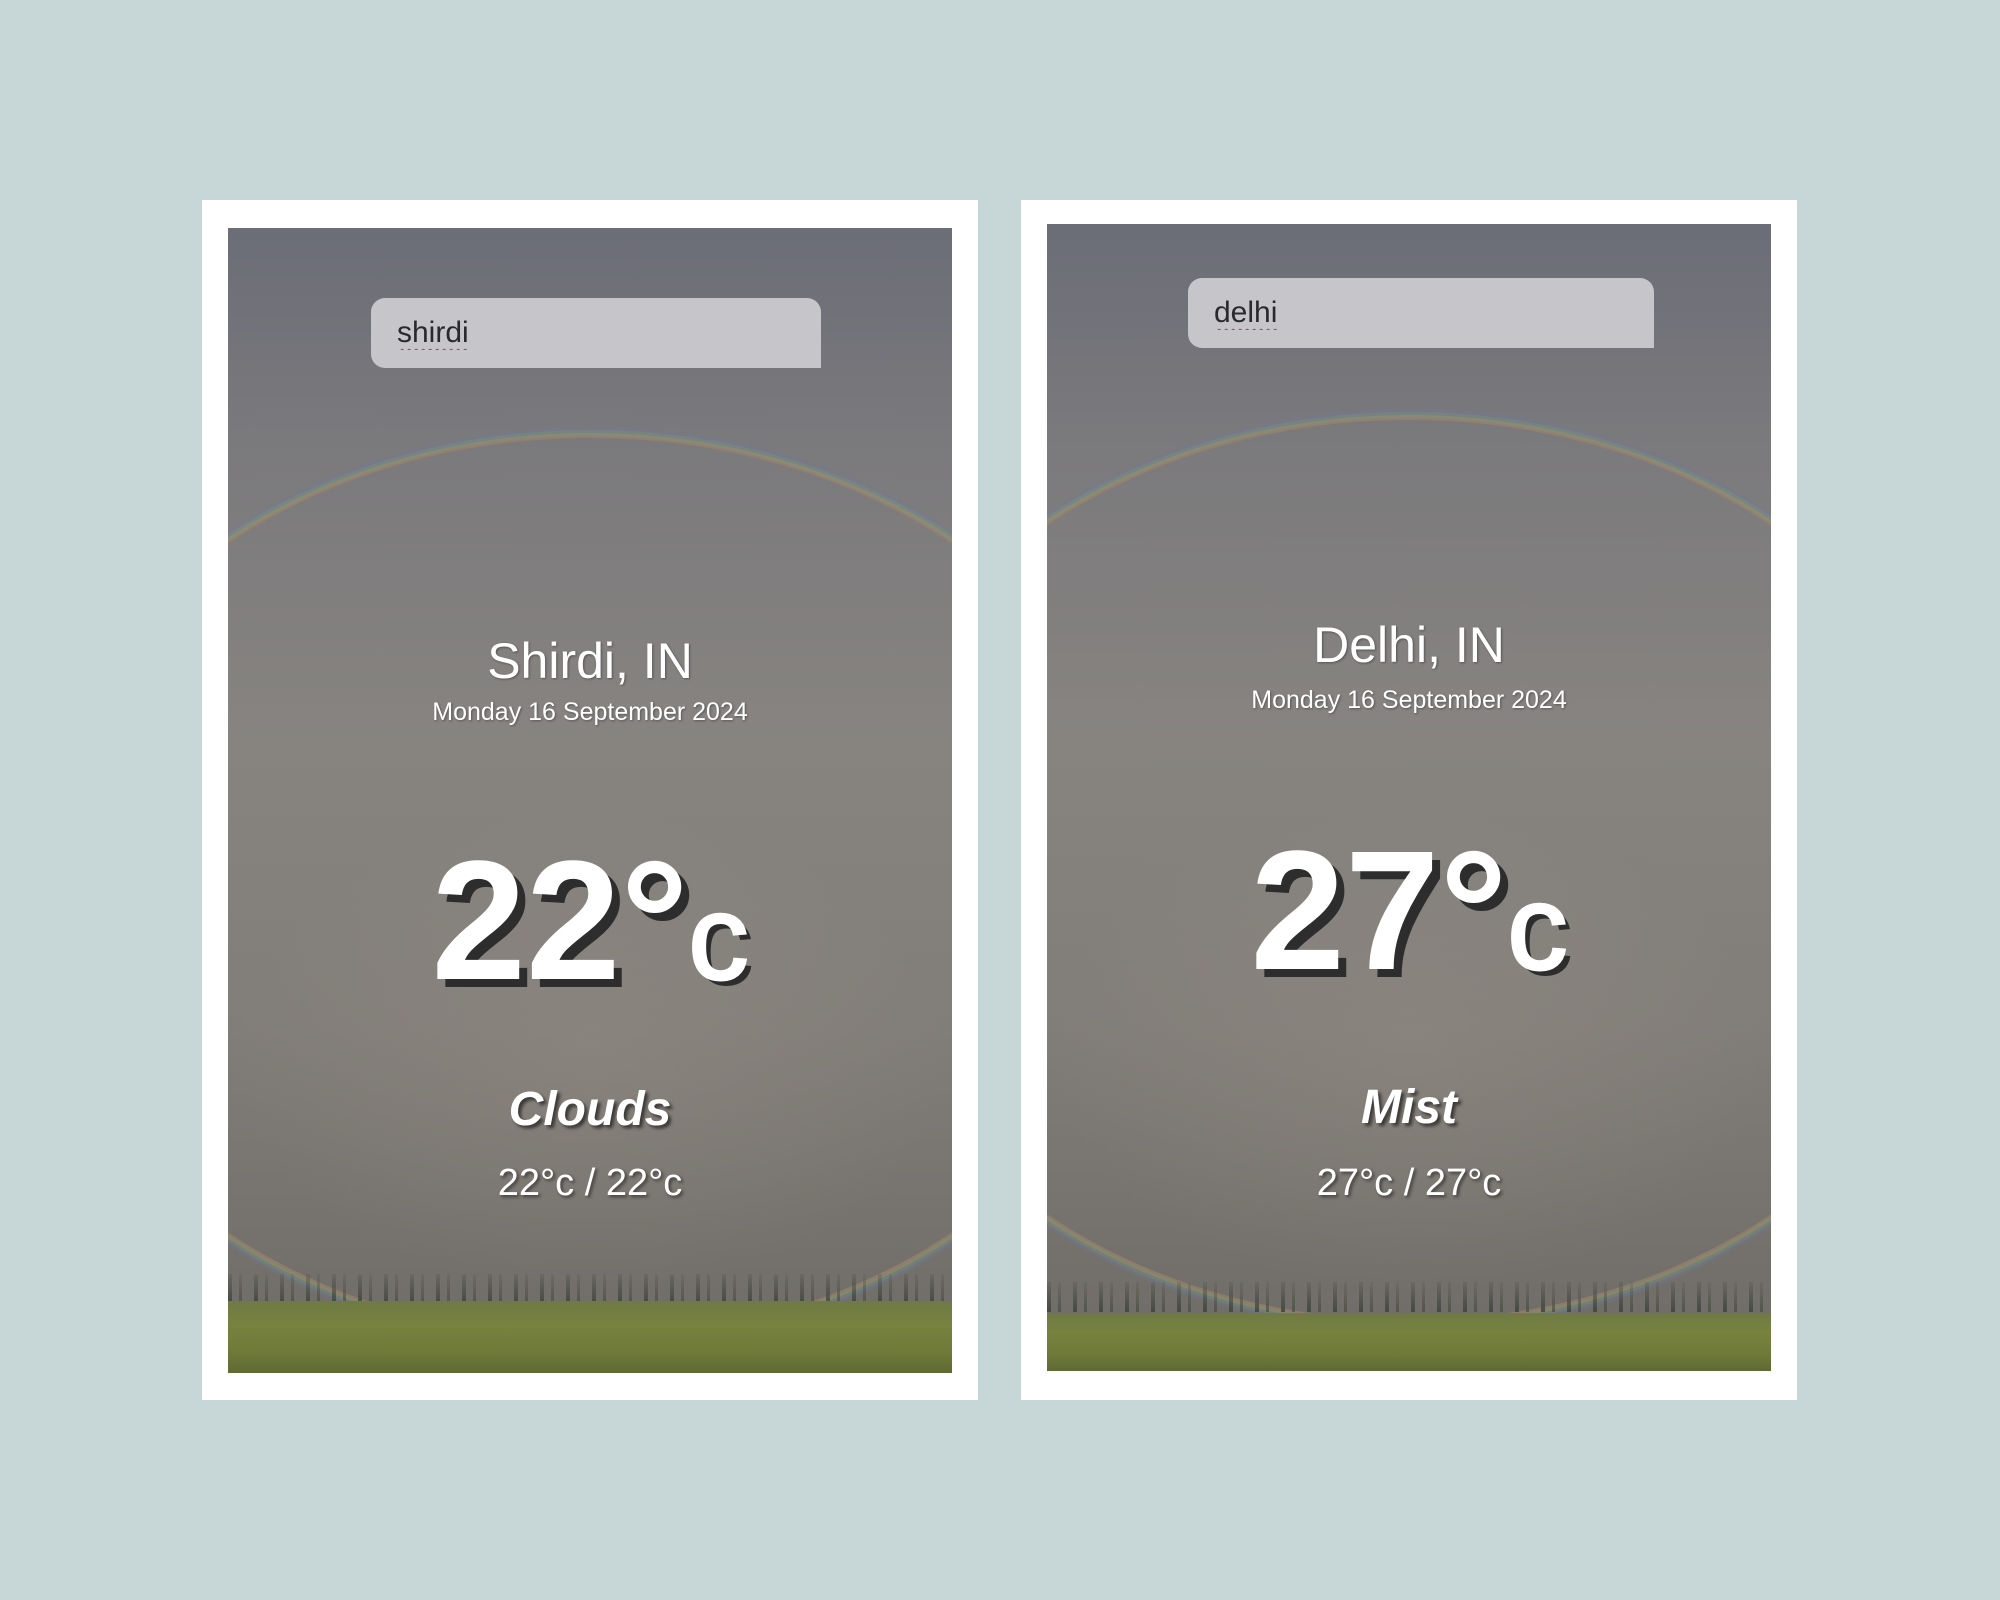  What do you see at coordinates (1409, 1107) in the screenshot?
I see `weather-condition: Mist` at bounding box center [1409, 1107].